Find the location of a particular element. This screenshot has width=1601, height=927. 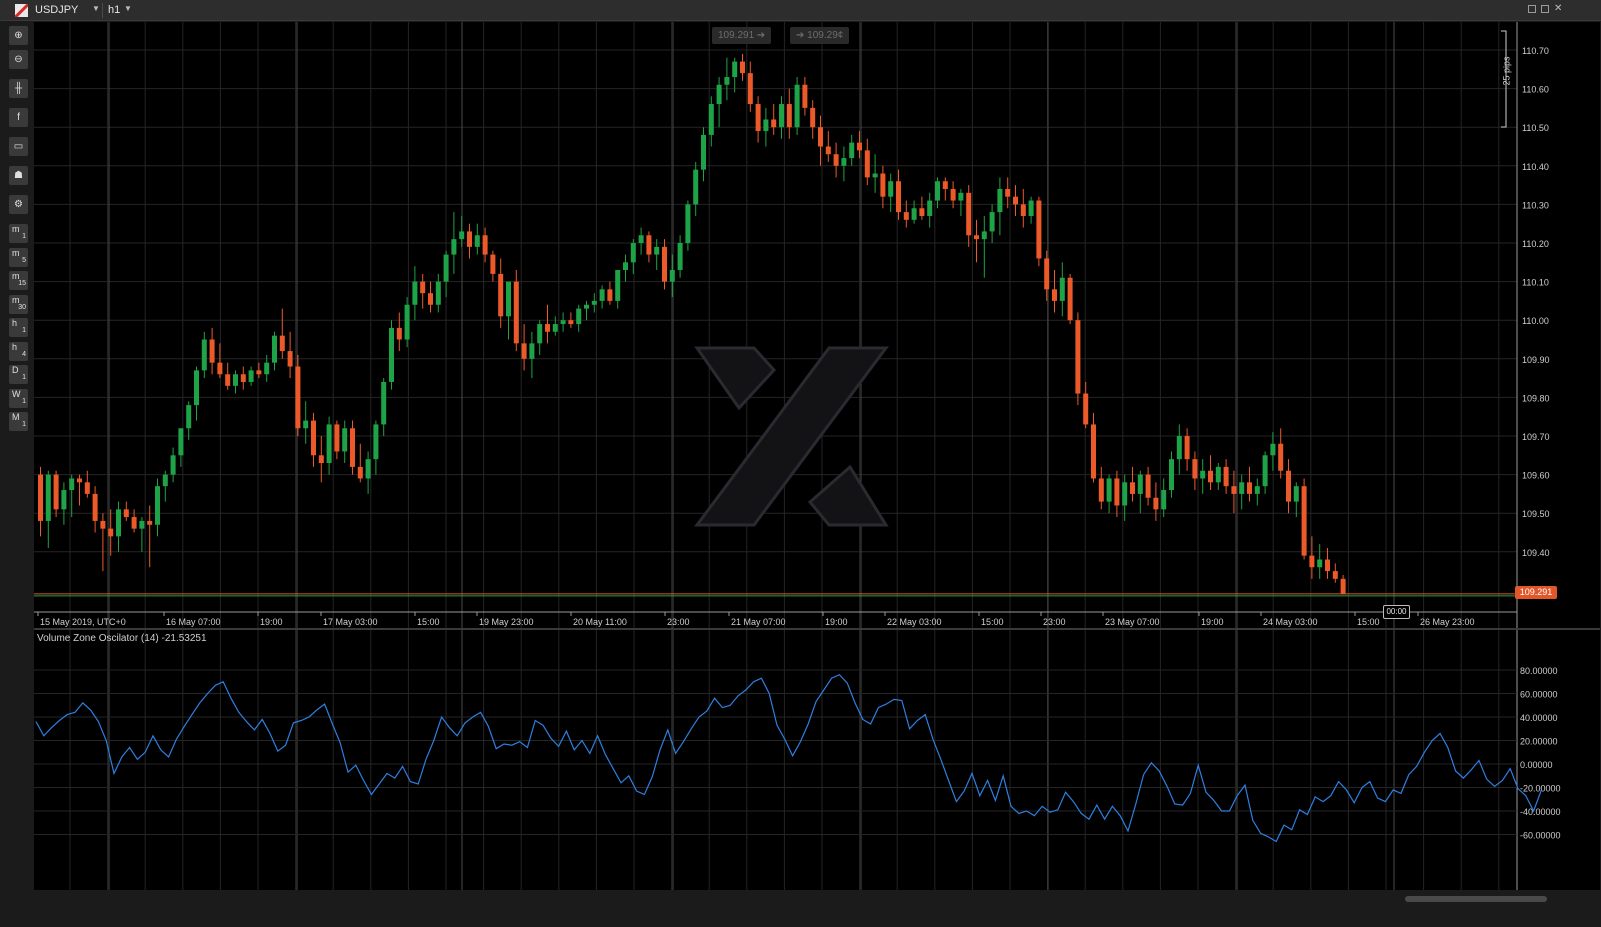

app-logo-icon is located at coordinates (21, 10).